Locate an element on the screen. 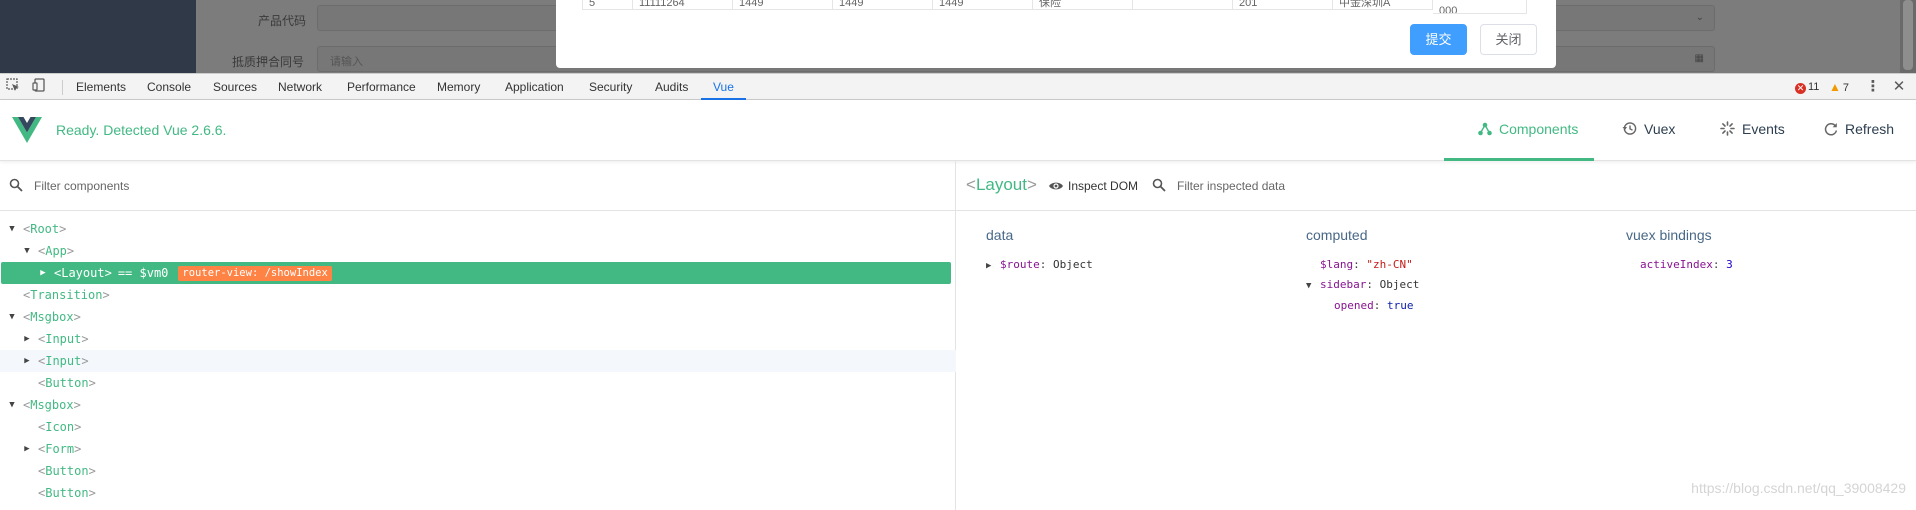 The image size is (1916, 510). refresh-button: Refresh is located at coordinates (1859, 130).